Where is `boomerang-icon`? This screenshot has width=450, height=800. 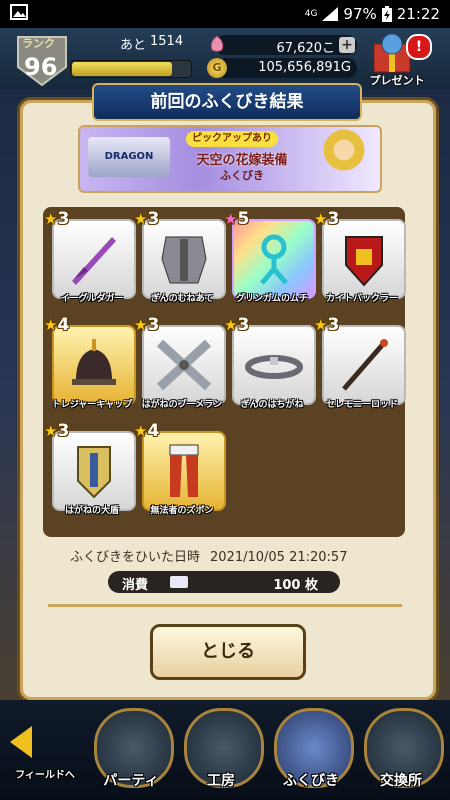
boomerang-icon is located at coordinates (184, 365).